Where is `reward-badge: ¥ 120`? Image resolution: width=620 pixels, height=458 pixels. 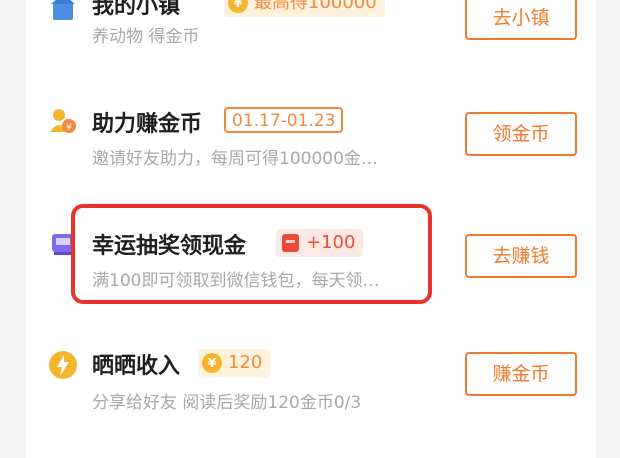 reward-badge: ¥ 120 is located at coordinates (234, 363).